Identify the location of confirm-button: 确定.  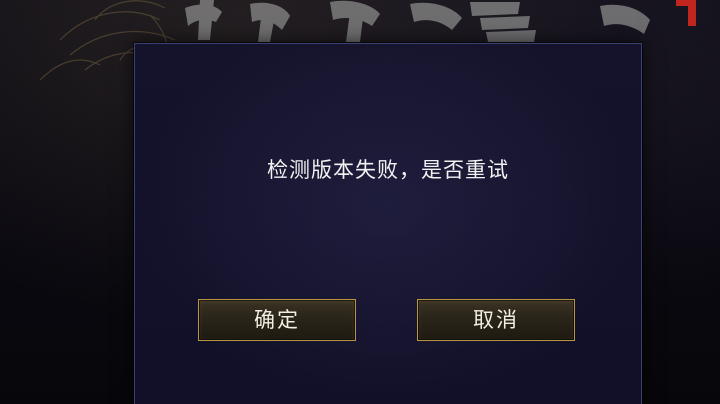
(277, 320).